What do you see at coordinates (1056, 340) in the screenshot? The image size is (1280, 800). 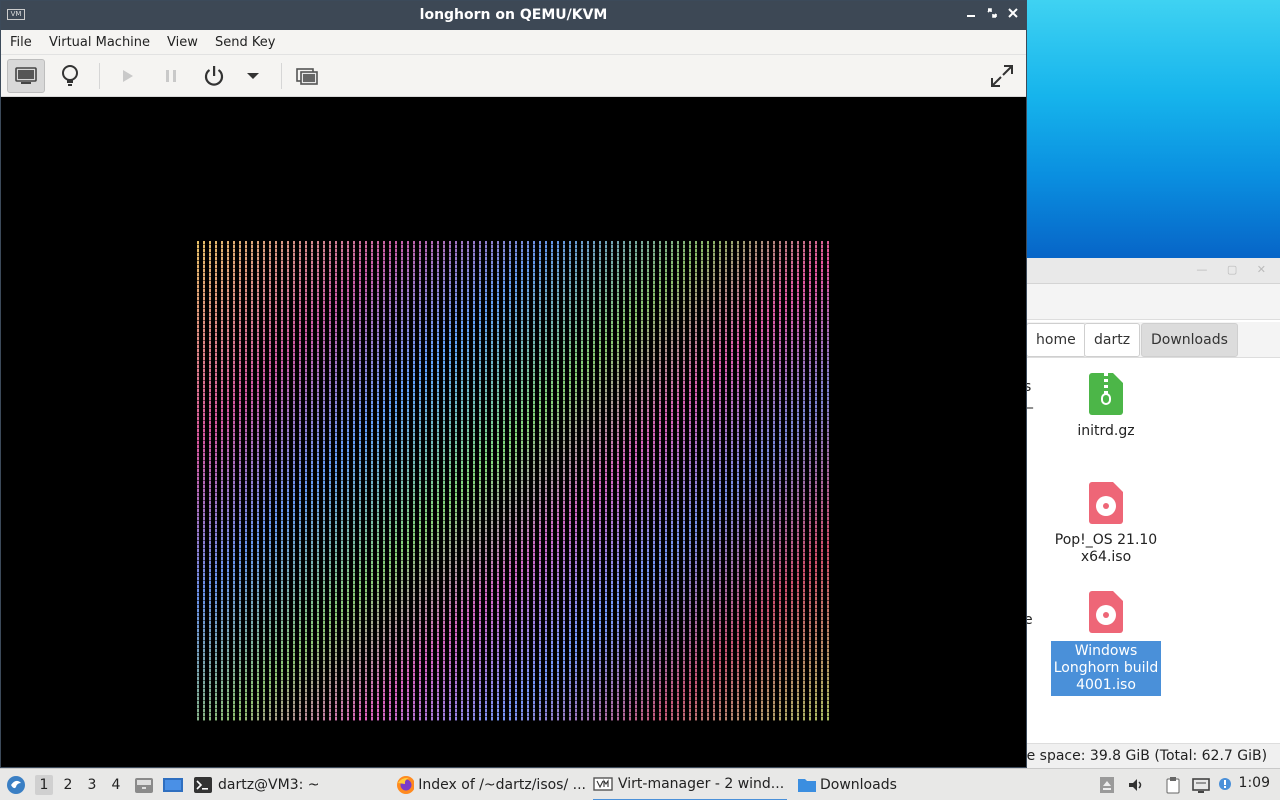 I see `breadcrumb-home: home` at bounding box center [1056, 340].